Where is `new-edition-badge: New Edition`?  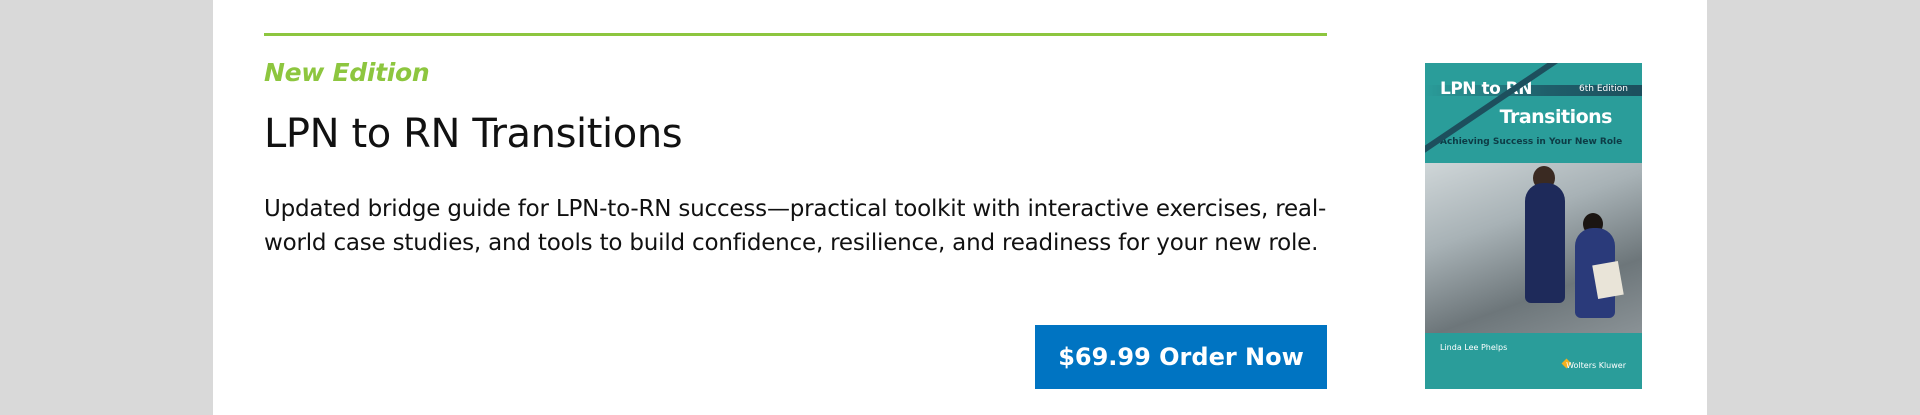
new-edition-badge: New Edition is located at coordinates (347, 72).